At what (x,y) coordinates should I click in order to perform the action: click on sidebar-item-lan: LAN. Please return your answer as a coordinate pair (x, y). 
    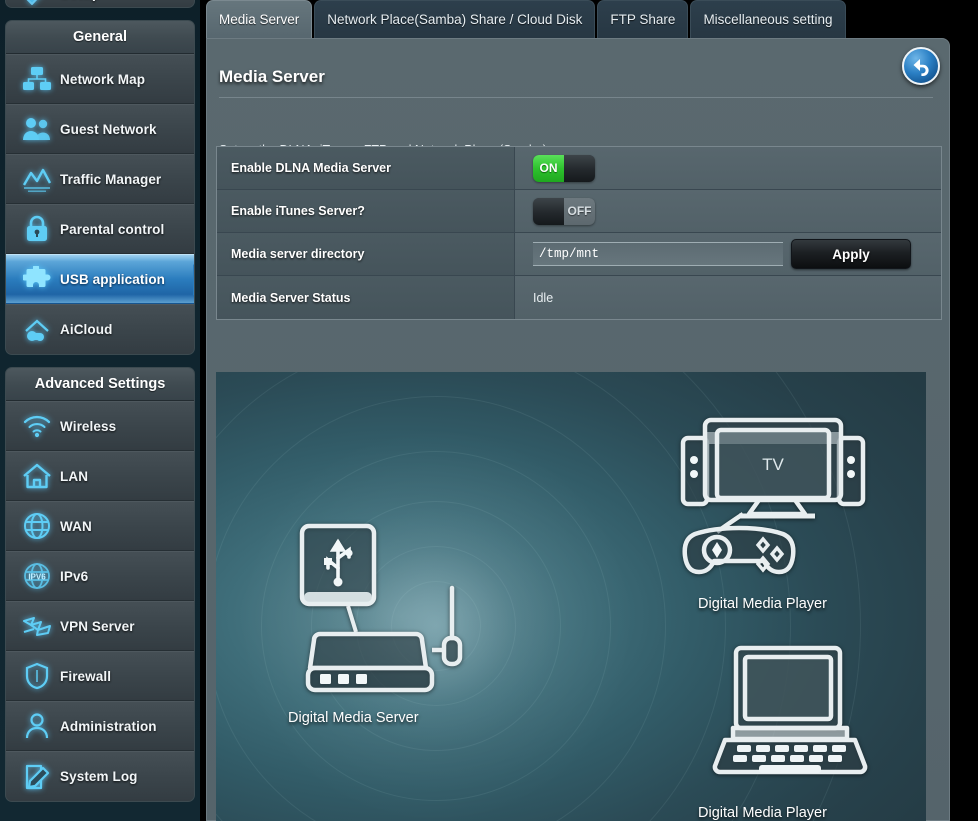
    Looking at the image, I should click on (100, 476).